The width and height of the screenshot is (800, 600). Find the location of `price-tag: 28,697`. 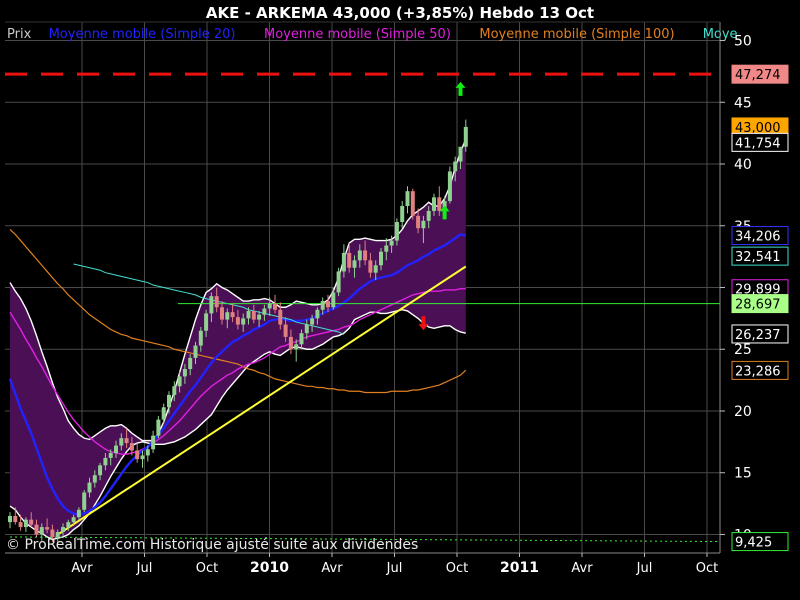

price-tag: 28,697 is located at coordinates (760, 304).